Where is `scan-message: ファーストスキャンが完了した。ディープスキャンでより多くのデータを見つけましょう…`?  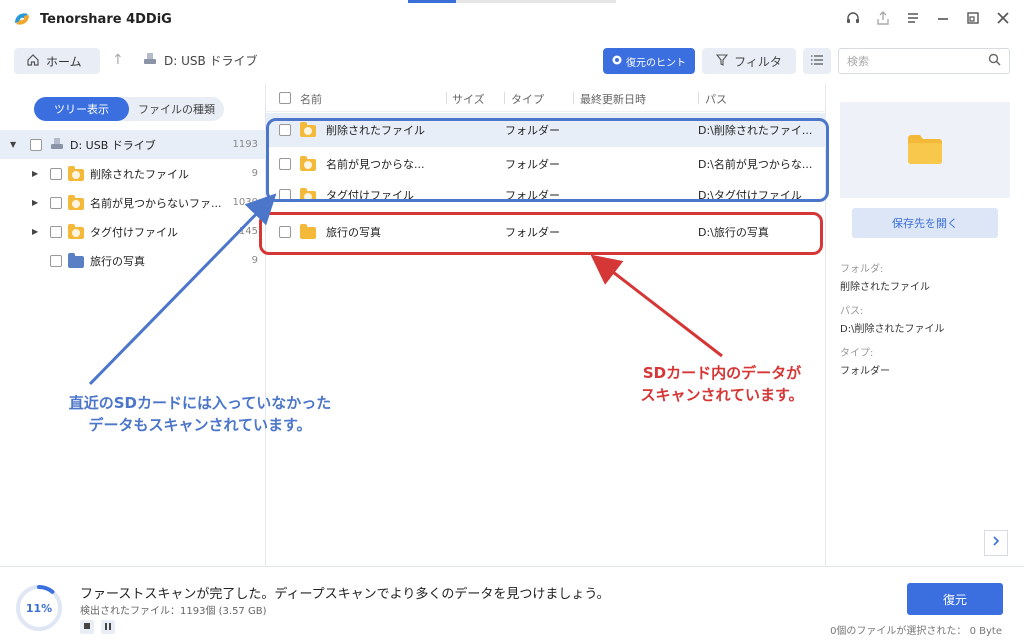 scan-message: ファーストスキャンが完了した。ディープスキャンでより多くのデータを見つけましょう… is located at coordinates (345, 594).